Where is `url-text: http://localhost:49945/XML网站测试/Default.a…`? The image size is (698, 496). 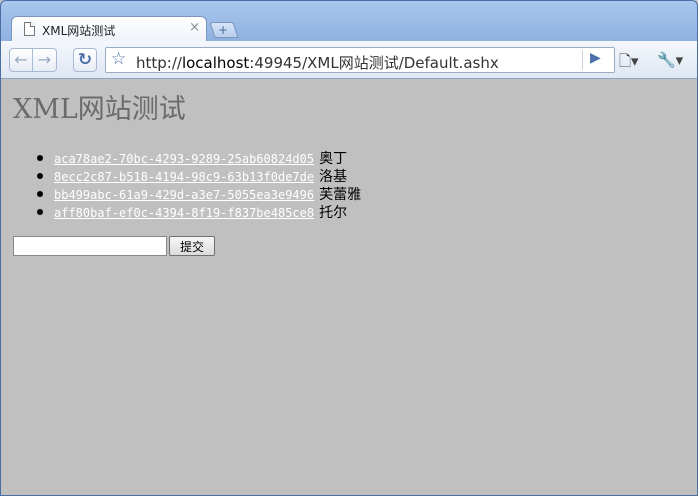 url-text: http://localhost:49945/XML网站测试/Default.a… is located at coordinates (317, 62).